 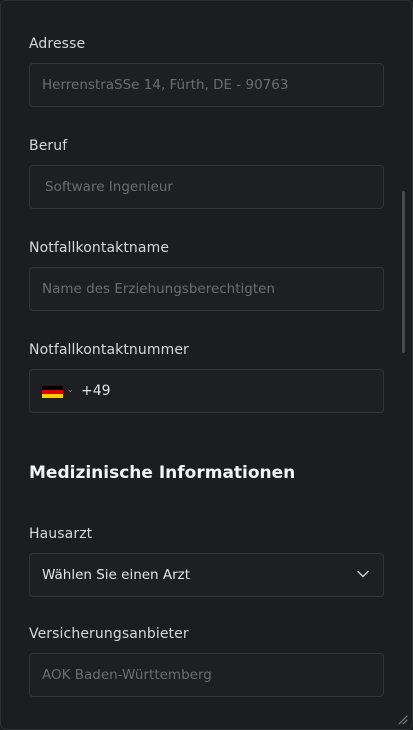 What do you see at coordinates (109, 187) in the screenshot?
I see `occupation-placeholder: Software Ingenieur` at bounding box center [109, 187].